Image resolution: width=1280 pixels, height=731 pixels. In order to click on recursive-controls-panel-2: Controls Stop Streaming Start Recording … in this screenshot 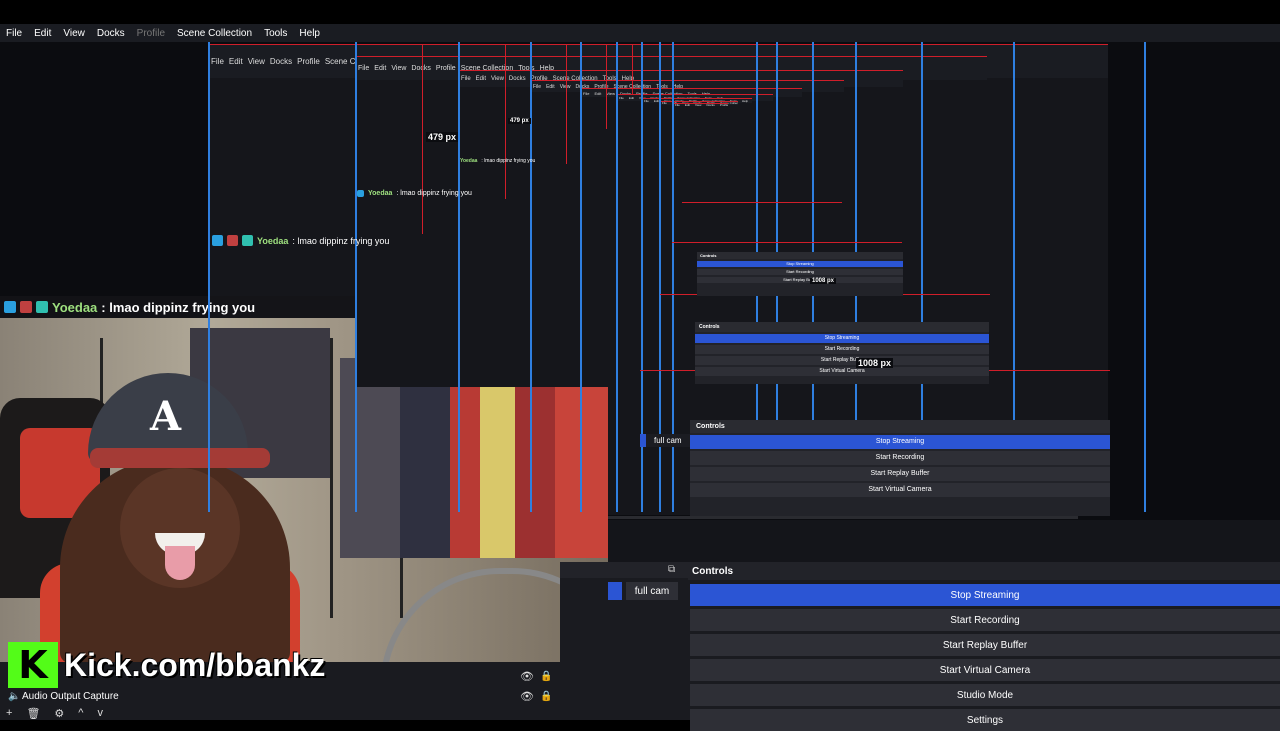, I will do `click(842, 353)`.